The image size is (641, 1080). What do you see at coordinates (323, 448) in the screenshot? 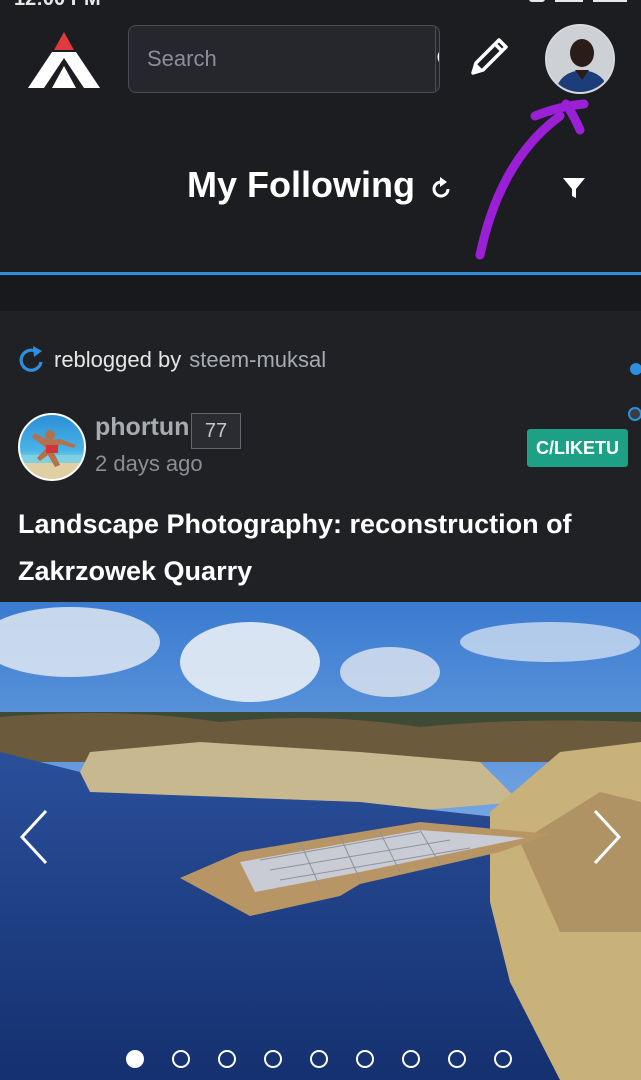
I see `post-author-row: phortun 77 2 days ago C/LIKETU` at bounding box center [323, 448].